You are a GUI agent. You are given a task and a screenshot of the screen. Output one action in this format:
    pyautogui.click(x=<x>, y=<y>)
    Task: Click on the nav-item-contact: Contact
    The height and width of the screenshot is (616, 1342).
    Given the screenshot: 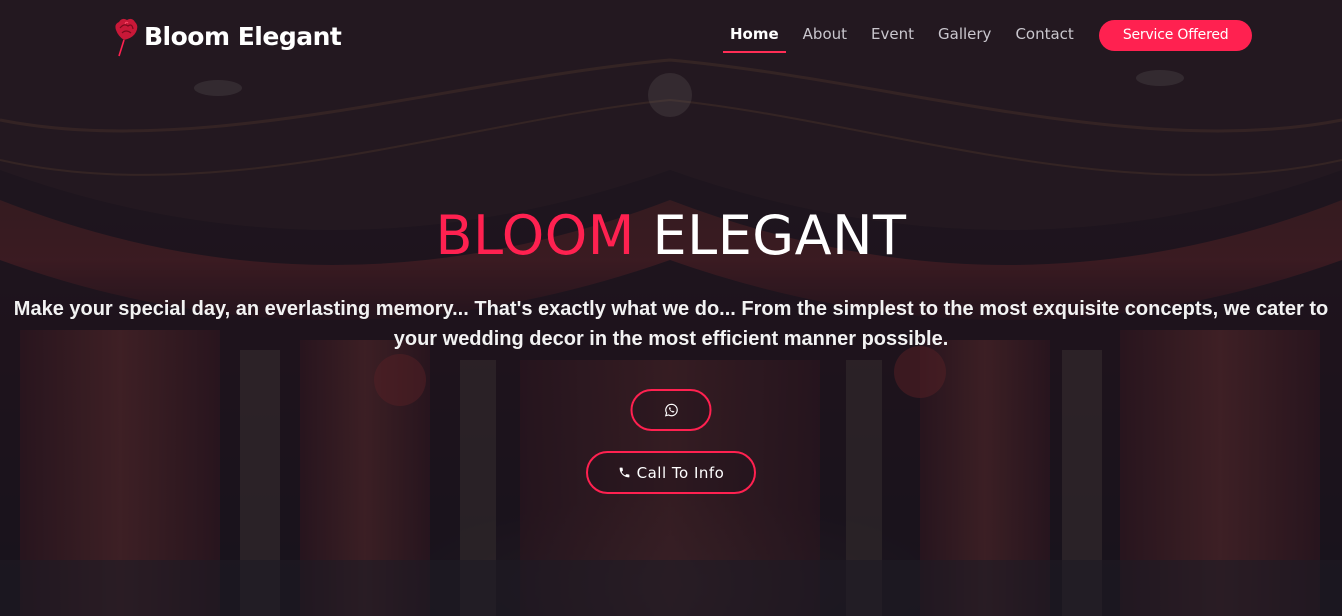 What is the action you would take?
    pyautogui.click(x=1044, y=35)
    